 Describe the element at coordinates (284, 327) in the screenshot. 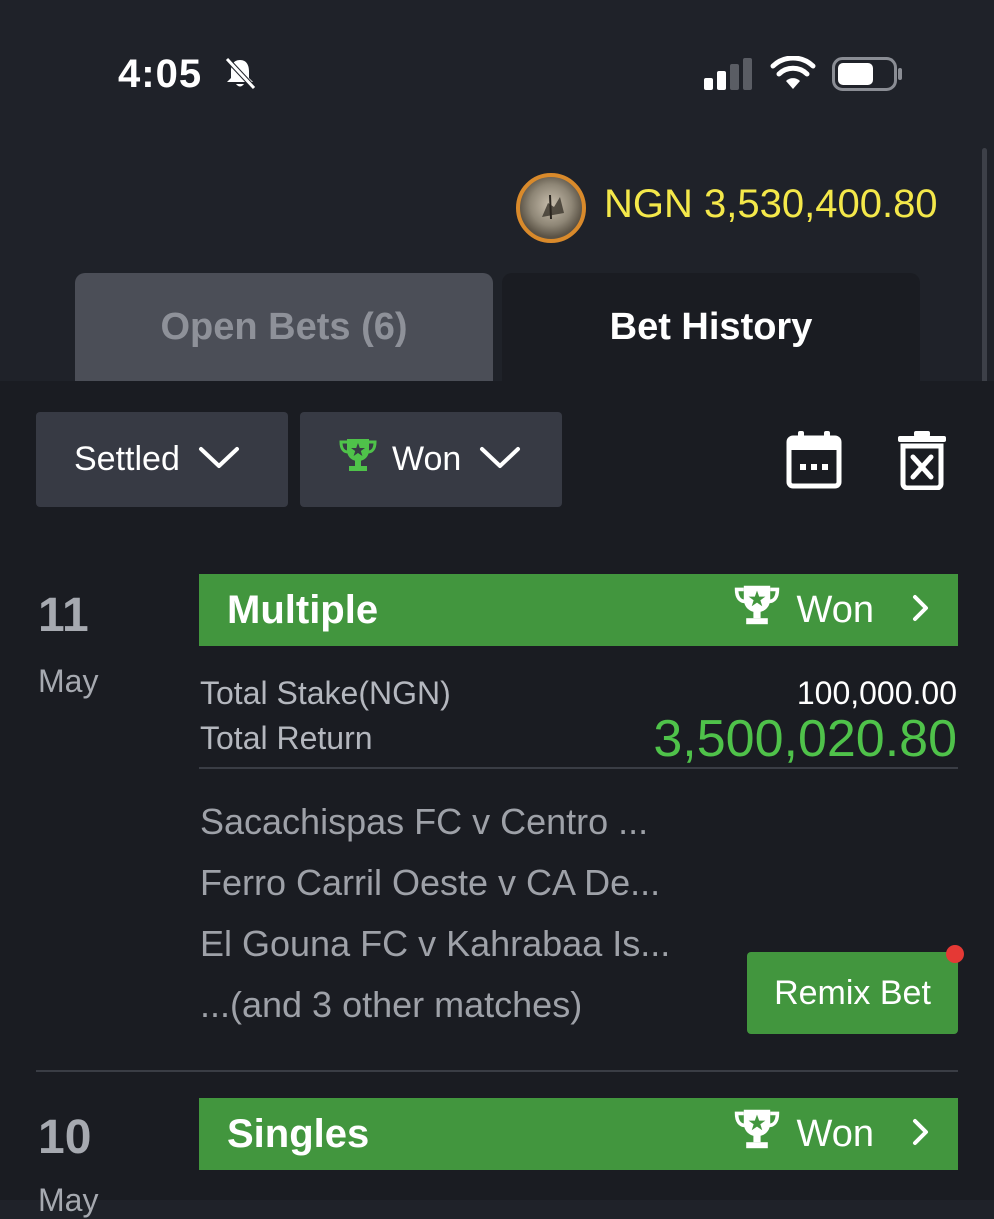

I see `tab-open-bets: Open Bets (6)` at that location.